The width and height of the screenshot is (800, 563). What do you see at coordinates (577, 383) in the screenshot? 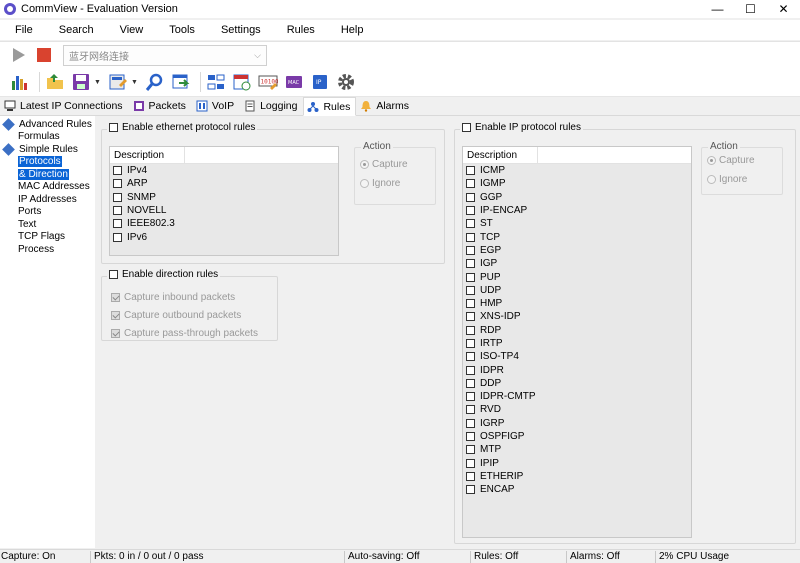
I see `protocol-list-item: DDP` at bounding box center [577, 383].